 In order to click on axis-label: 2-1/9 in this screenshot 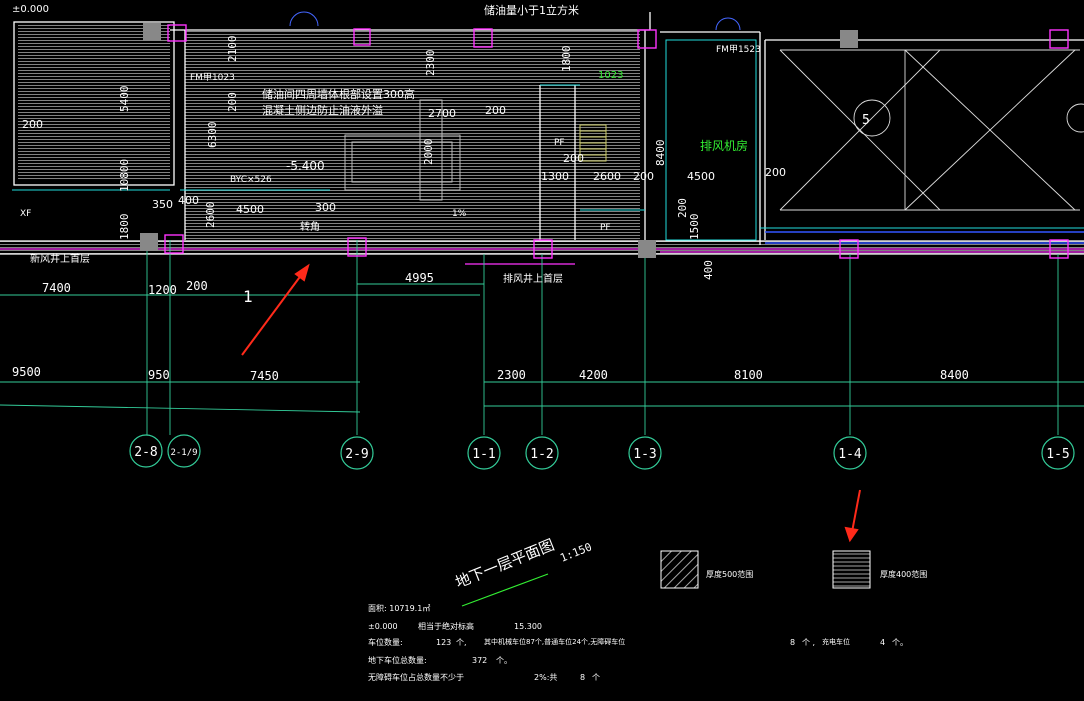, I will do `click(183, 453)`.